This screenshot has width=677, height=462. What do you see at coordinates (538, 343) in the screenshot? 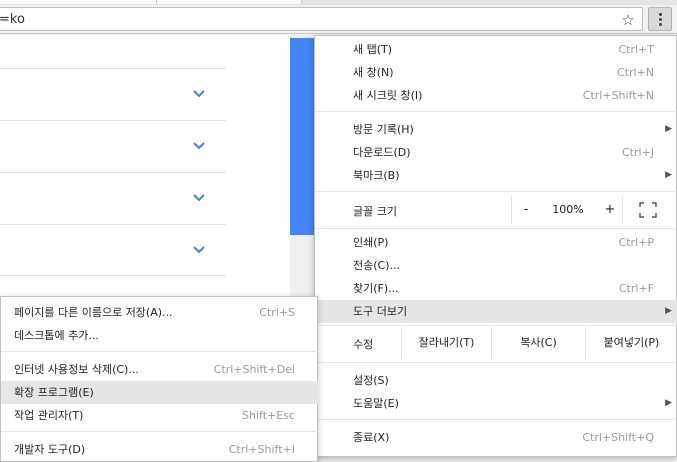
I see `copy-button: 복사(C)` at bounding box center [538, 343].